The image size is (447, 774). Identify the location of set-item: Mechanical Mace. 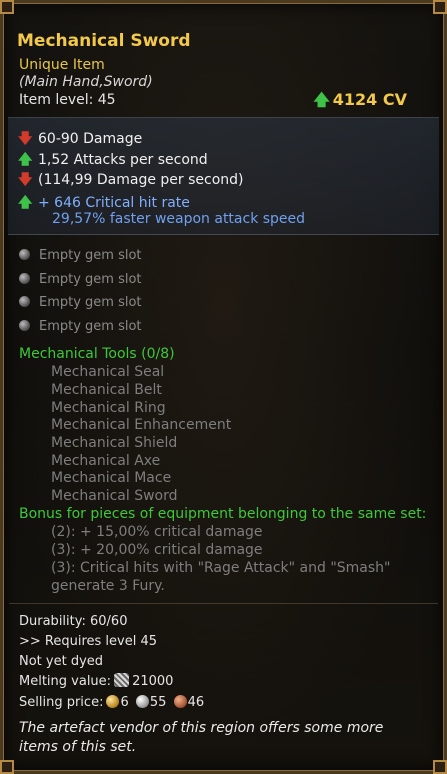
(111, 478).